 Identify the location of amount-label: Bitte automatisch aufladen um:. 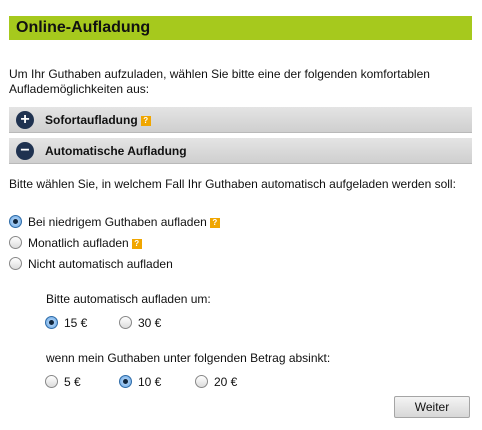
(128, 299).